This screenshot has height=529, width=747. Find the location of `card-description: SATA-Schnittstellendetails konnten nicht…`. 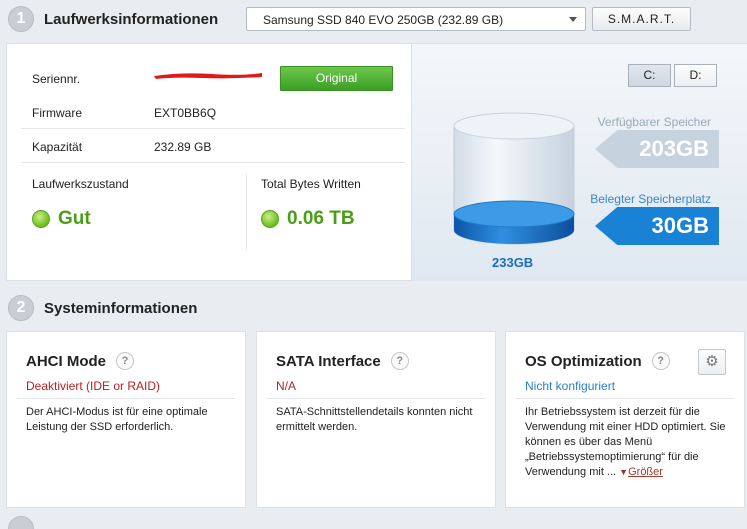

card-description: SATA-Schnittstellendetails konnten nicht… is located at coordinates (374, 419).